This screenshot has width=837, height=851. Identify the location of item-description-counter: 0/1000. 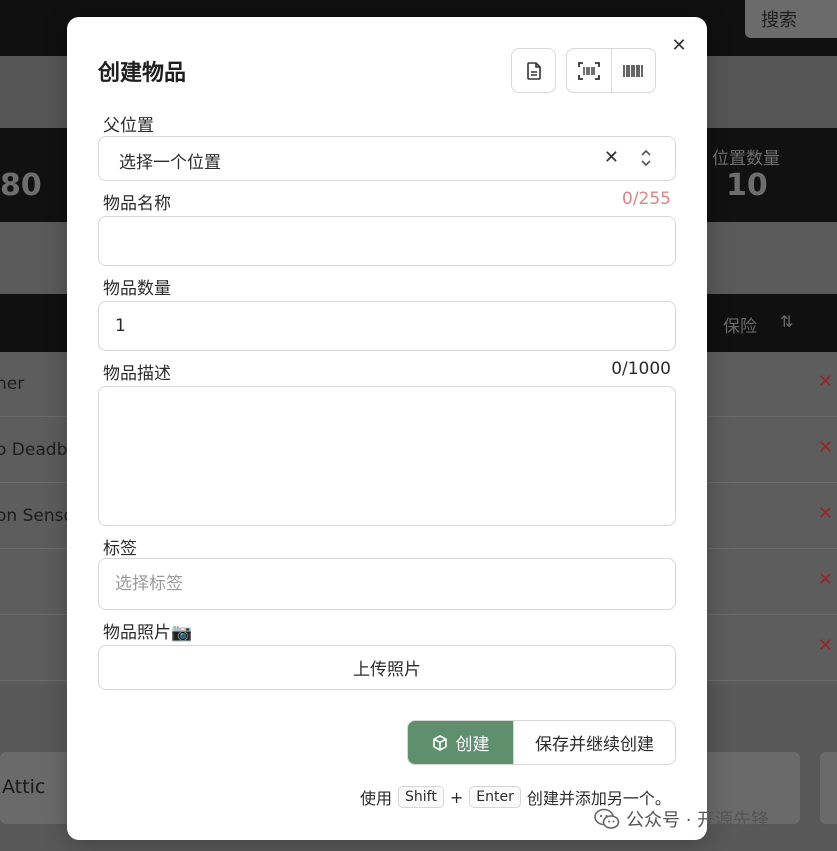
(641, 369).